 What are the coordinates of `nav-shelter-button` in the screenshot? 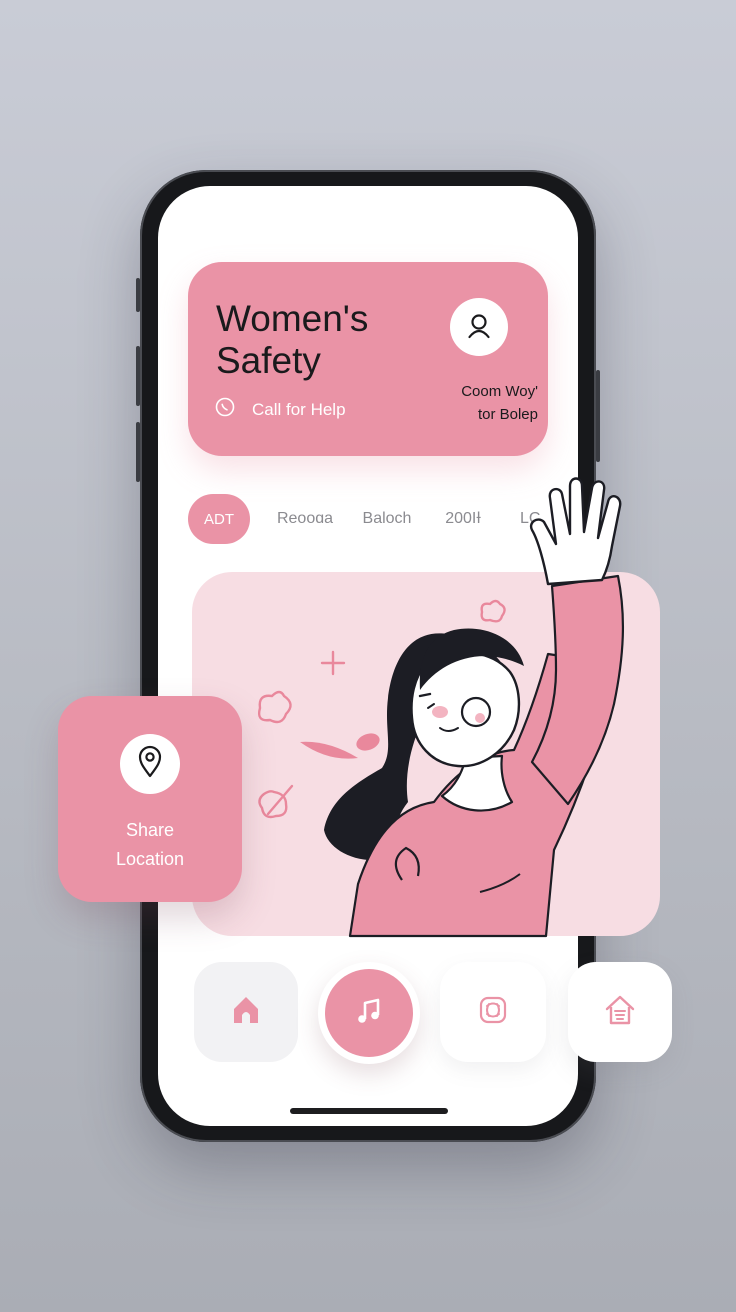 It's located at (620, 1012).